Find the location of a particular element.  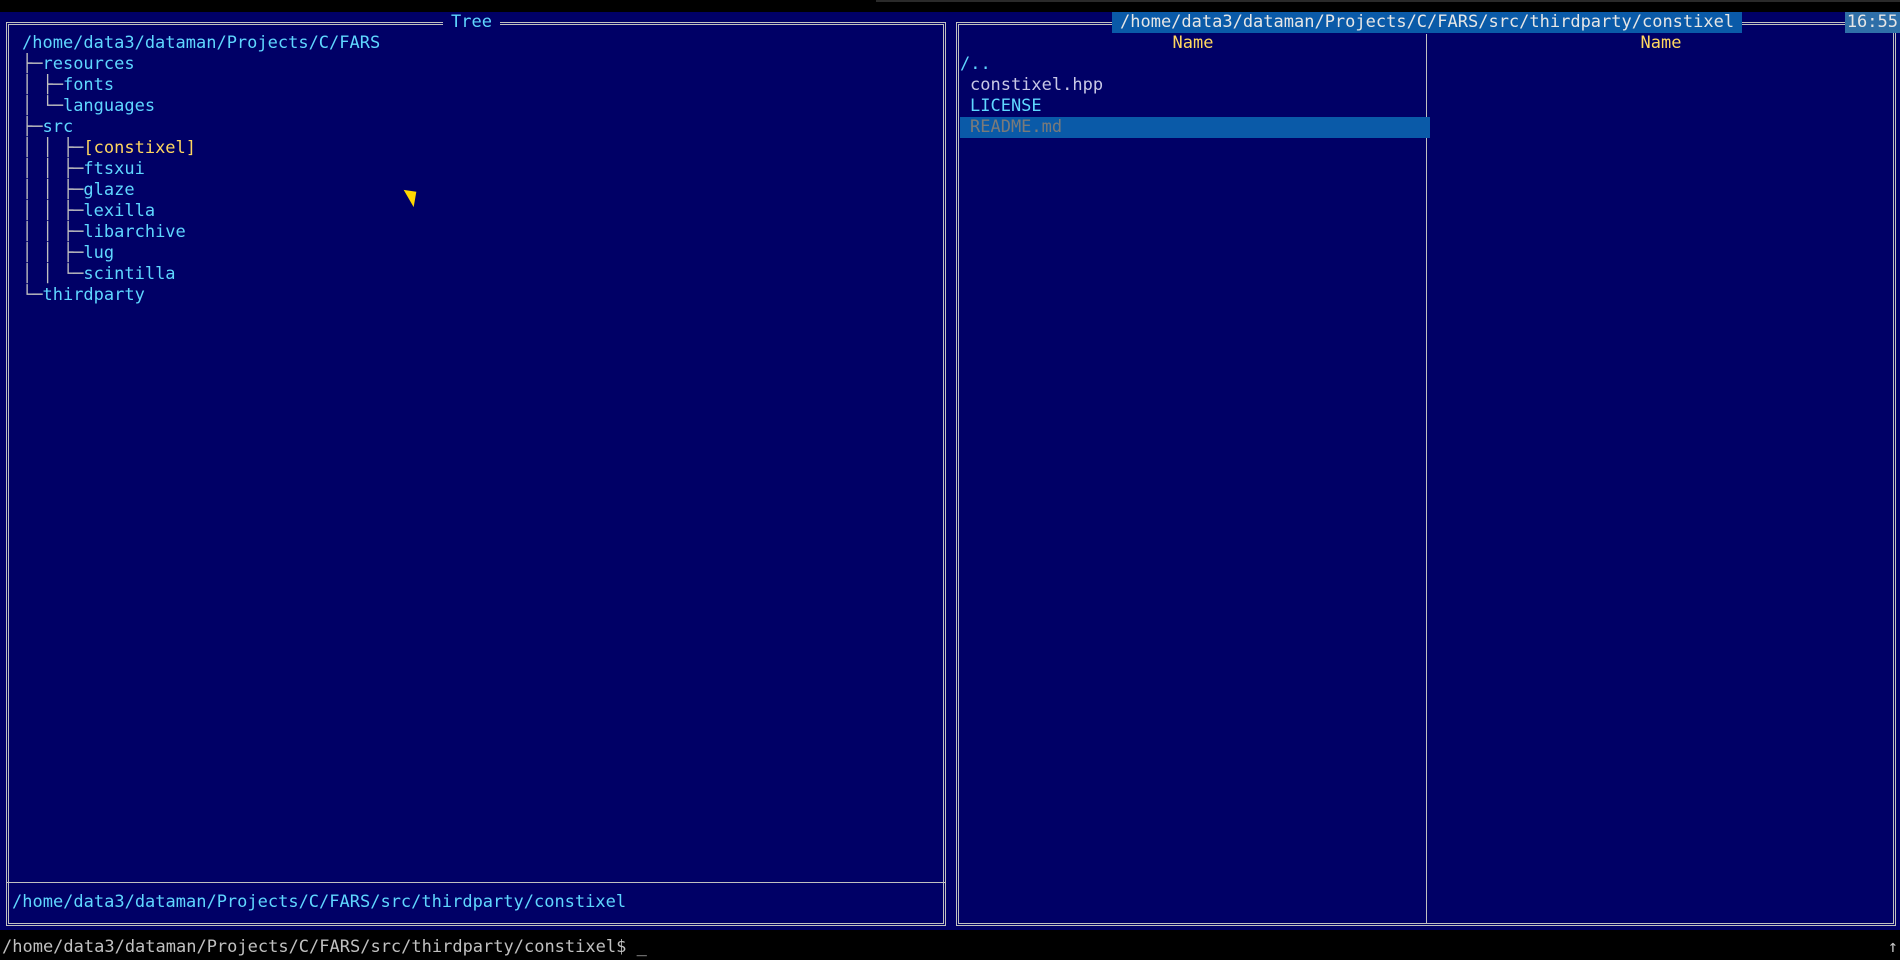

tree-item: └─thirdparty is located at coordinates (83, 295).